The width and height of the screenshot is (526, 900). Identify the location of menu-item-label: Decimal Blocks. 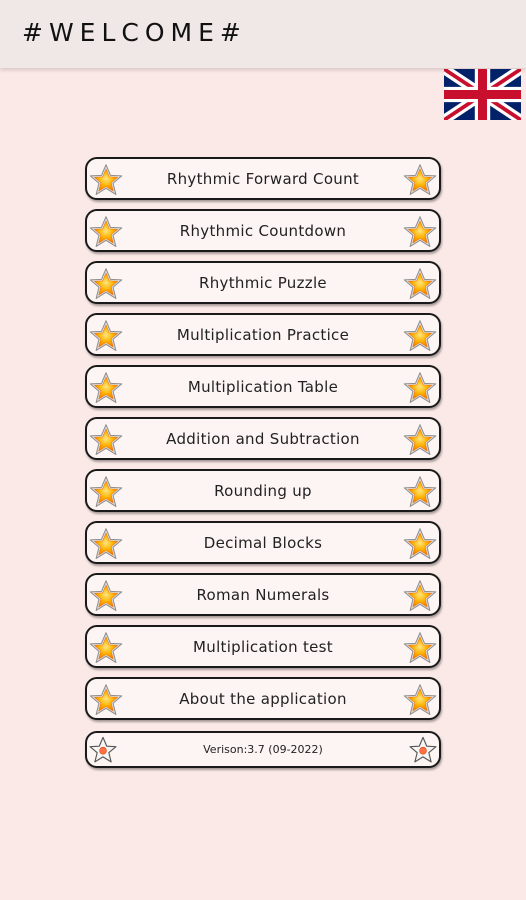
(263, 542).